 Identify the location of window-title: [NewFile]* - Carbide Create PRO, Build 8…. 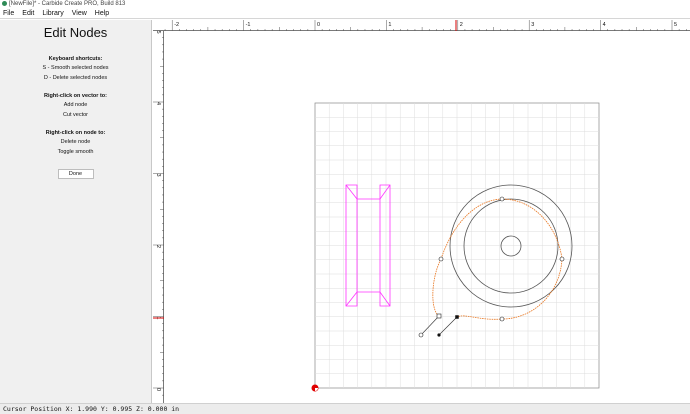
(67, 4).